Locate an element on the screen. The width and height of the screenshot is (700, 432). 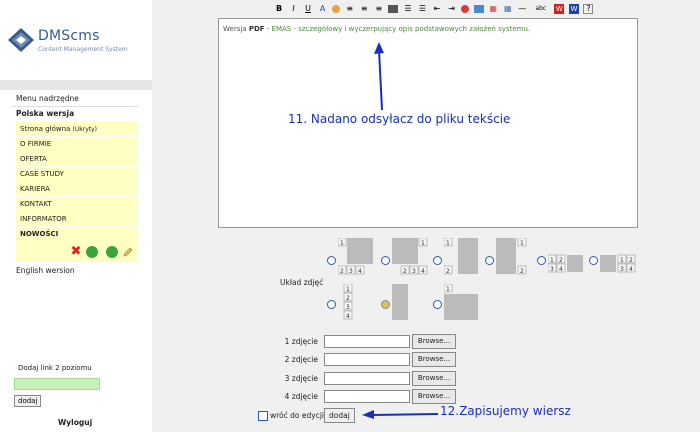
editor-text-pdf: PDF is located at coordinates (256, 29).